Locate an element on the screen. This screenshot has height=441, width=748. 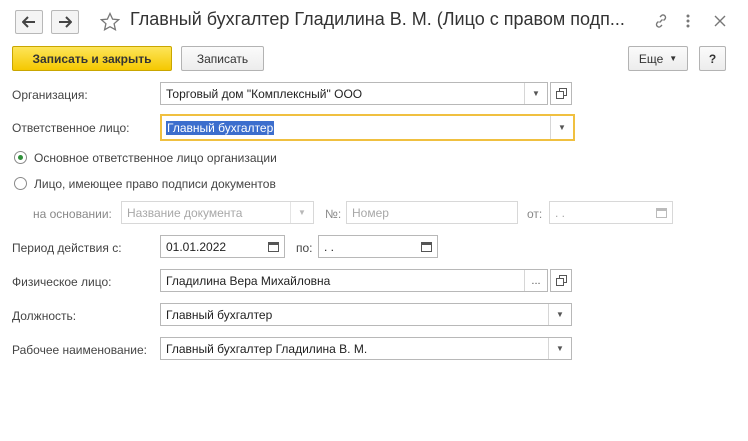
close-button is located at coordinates (720, 21).